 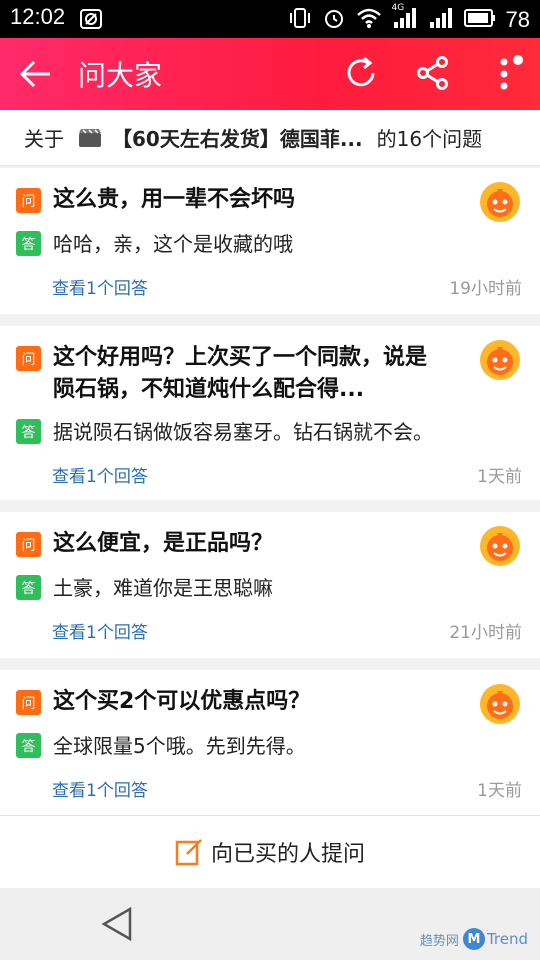 What do you see at coordinates (163, 543) in the screenshot?
I see `question-text: 这么便宜，是正品吗？` at bounding box center [163, 543].